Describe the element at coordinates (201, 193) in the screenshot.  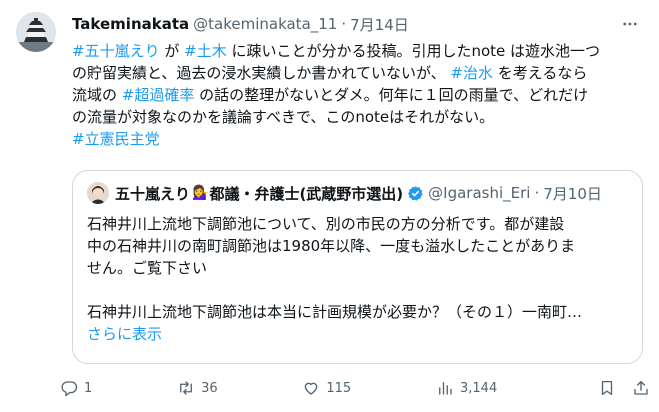
I see `person-tipping-hand-emoji: 💁‍♀️` at that location.